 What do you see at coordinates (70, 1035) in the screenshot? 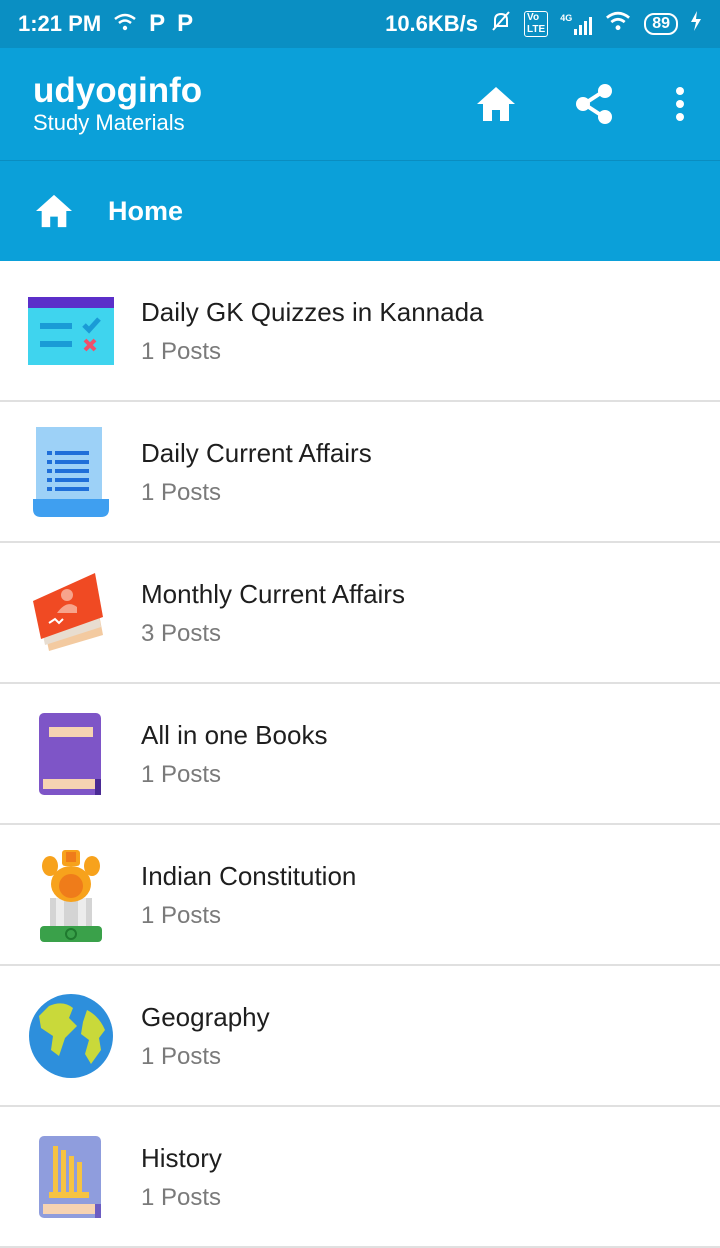
I see `globe-icon` at bounding box center [70, 1035].